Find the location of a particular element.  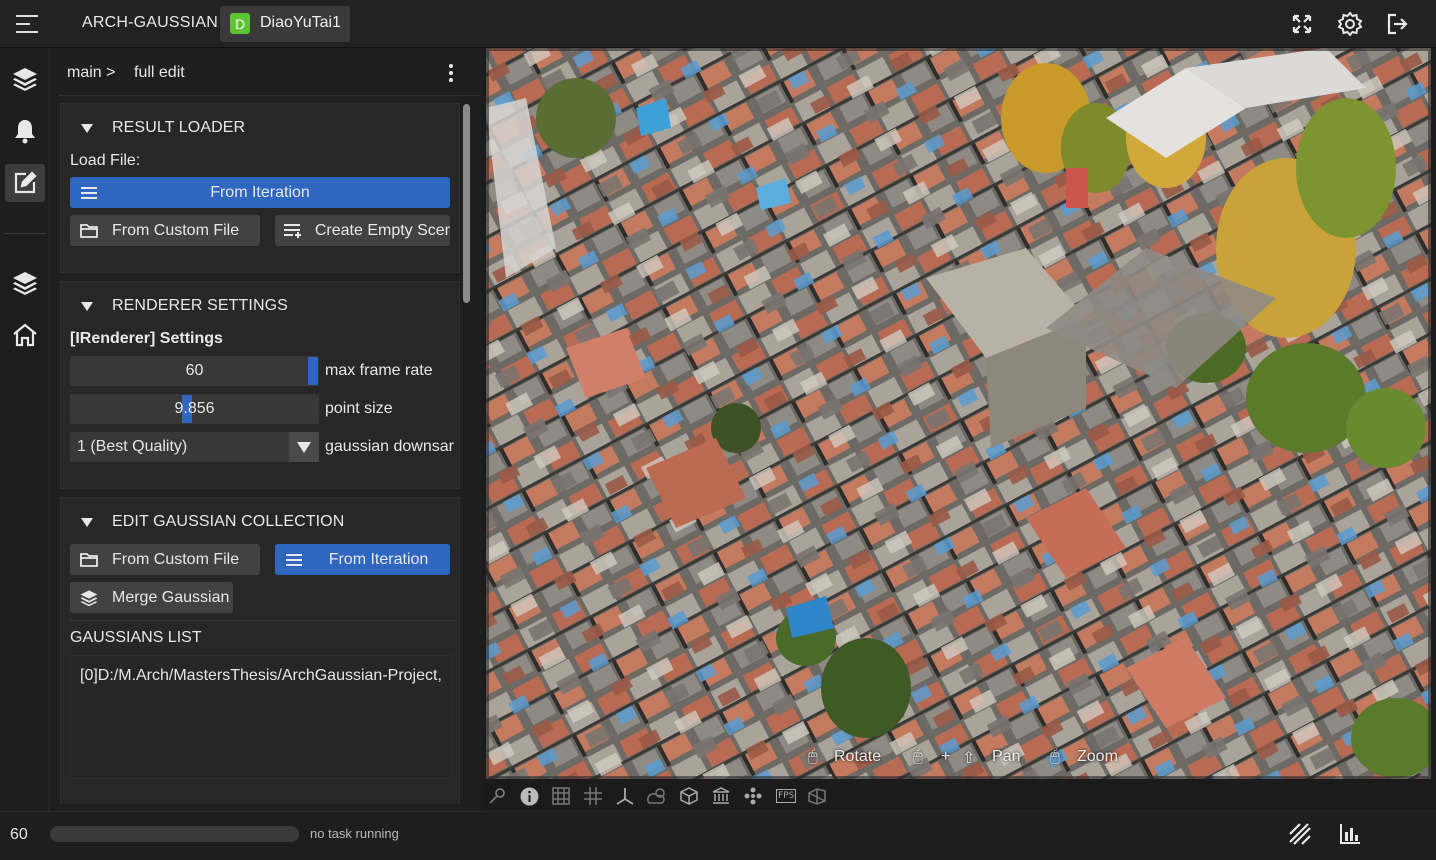

from-iteration-label: From Iteration is located at coordinates (260, 192).